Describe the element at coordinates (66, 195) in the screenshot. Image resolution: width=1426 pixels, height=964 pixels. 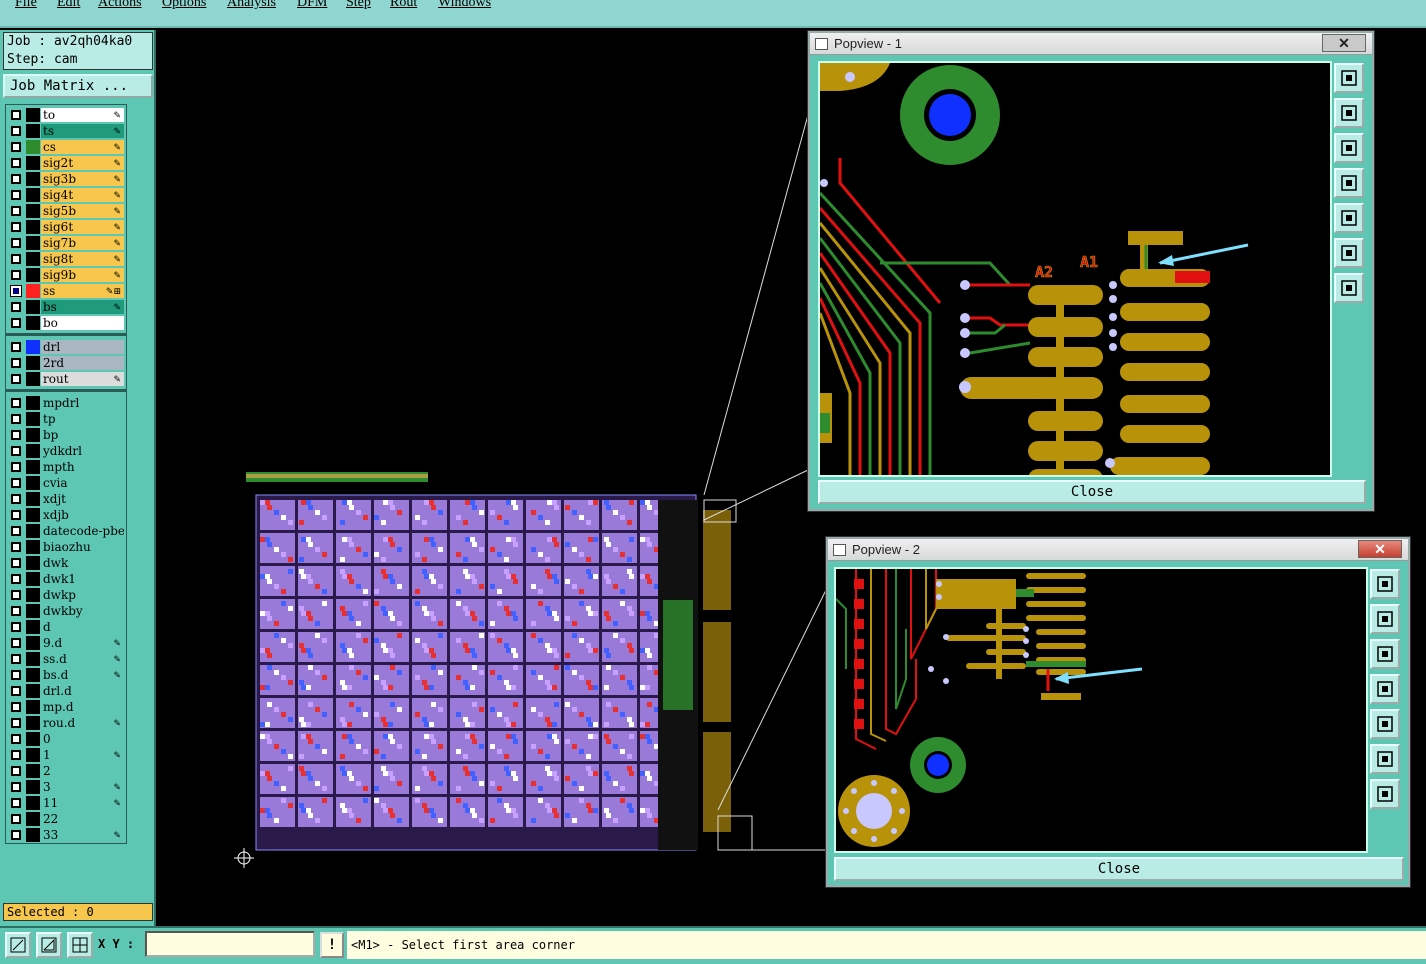
I see `layer-row-sig4t: sig4t ✎` at that location.